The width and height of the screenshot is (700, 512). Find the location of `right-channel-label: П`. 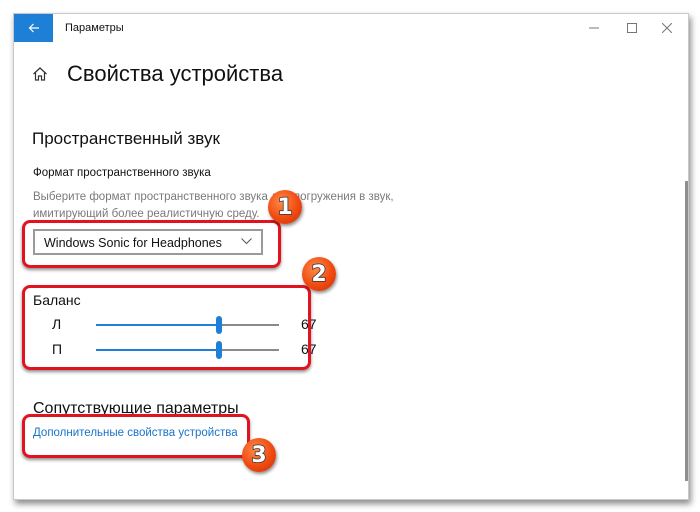

right-channel-label: П is located at coordinates (57, 349).